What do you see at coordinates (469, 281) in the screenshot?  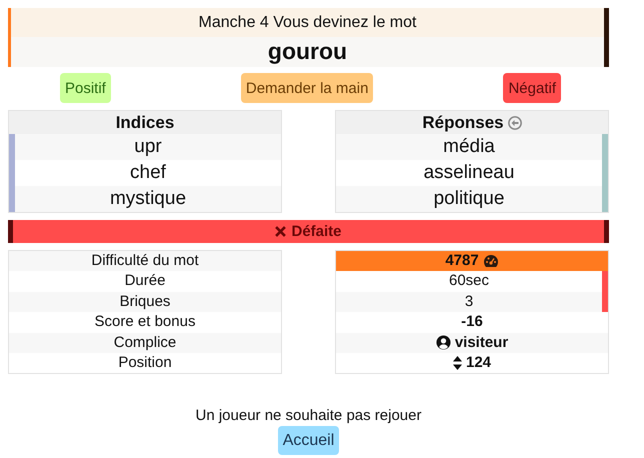 I see `stat-value: 60sec` at bounding box center [469, 281].